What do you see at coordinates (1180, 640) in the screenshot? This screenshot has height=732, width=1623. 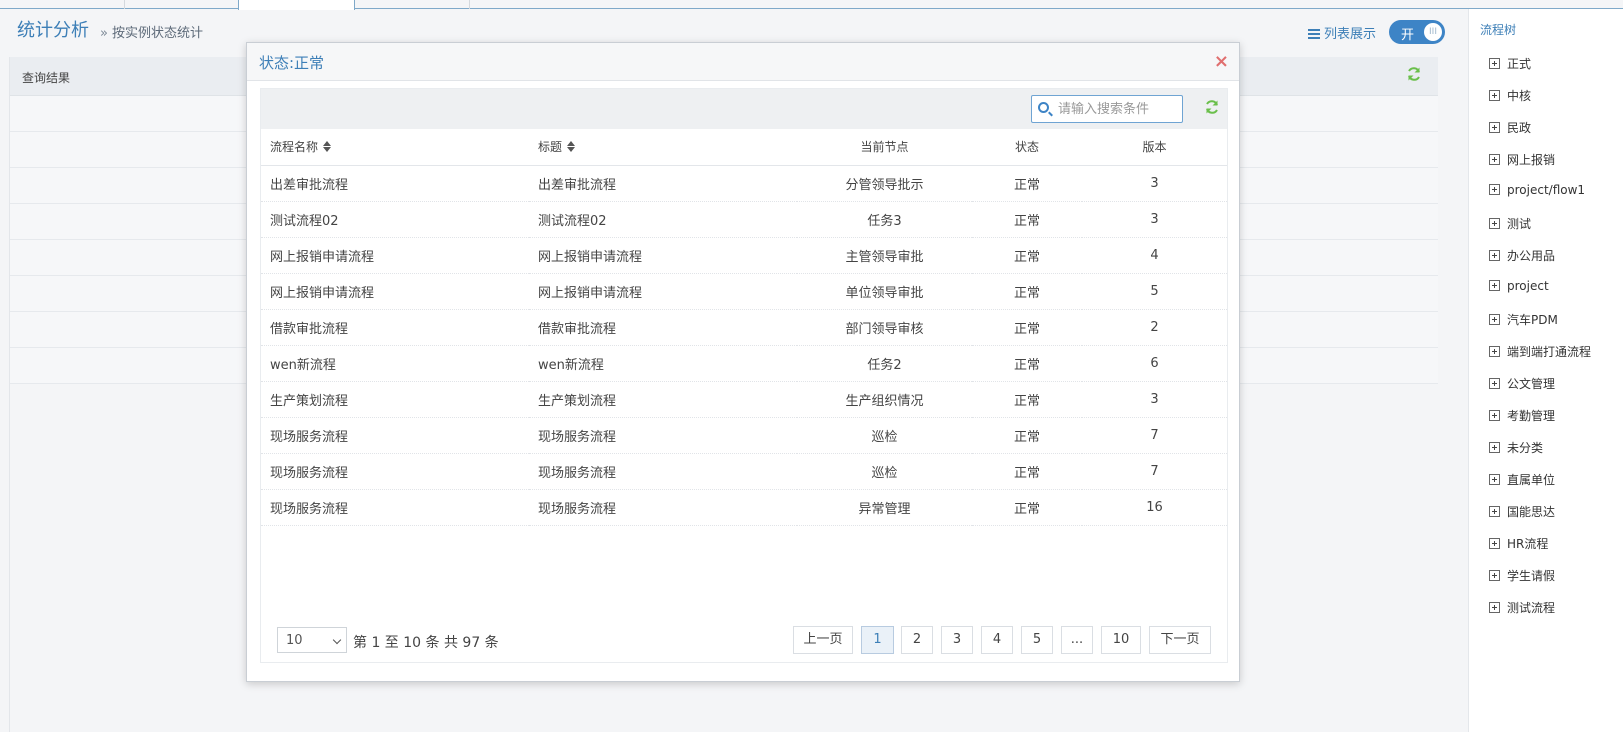 I see `next-page-button: 下一页` at bounding box center [1180, 640].